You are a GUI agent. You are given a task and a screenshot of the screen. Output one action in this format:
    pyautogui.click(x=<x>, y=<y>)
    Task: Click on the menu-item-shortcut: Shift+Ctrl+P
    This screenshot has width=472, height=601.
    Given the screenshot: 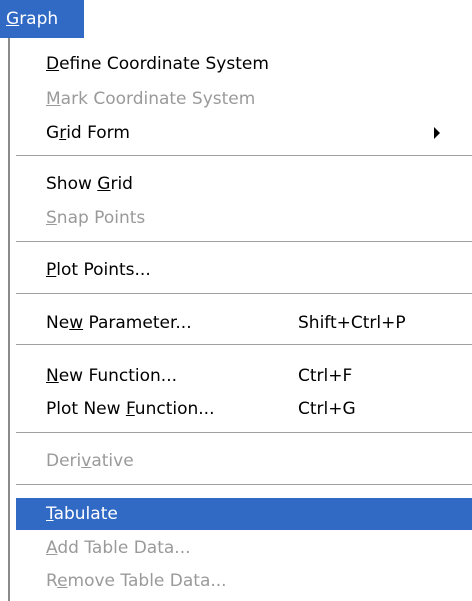 What is the action you would take?
    pyautogui.click(x=352, y=323)
    